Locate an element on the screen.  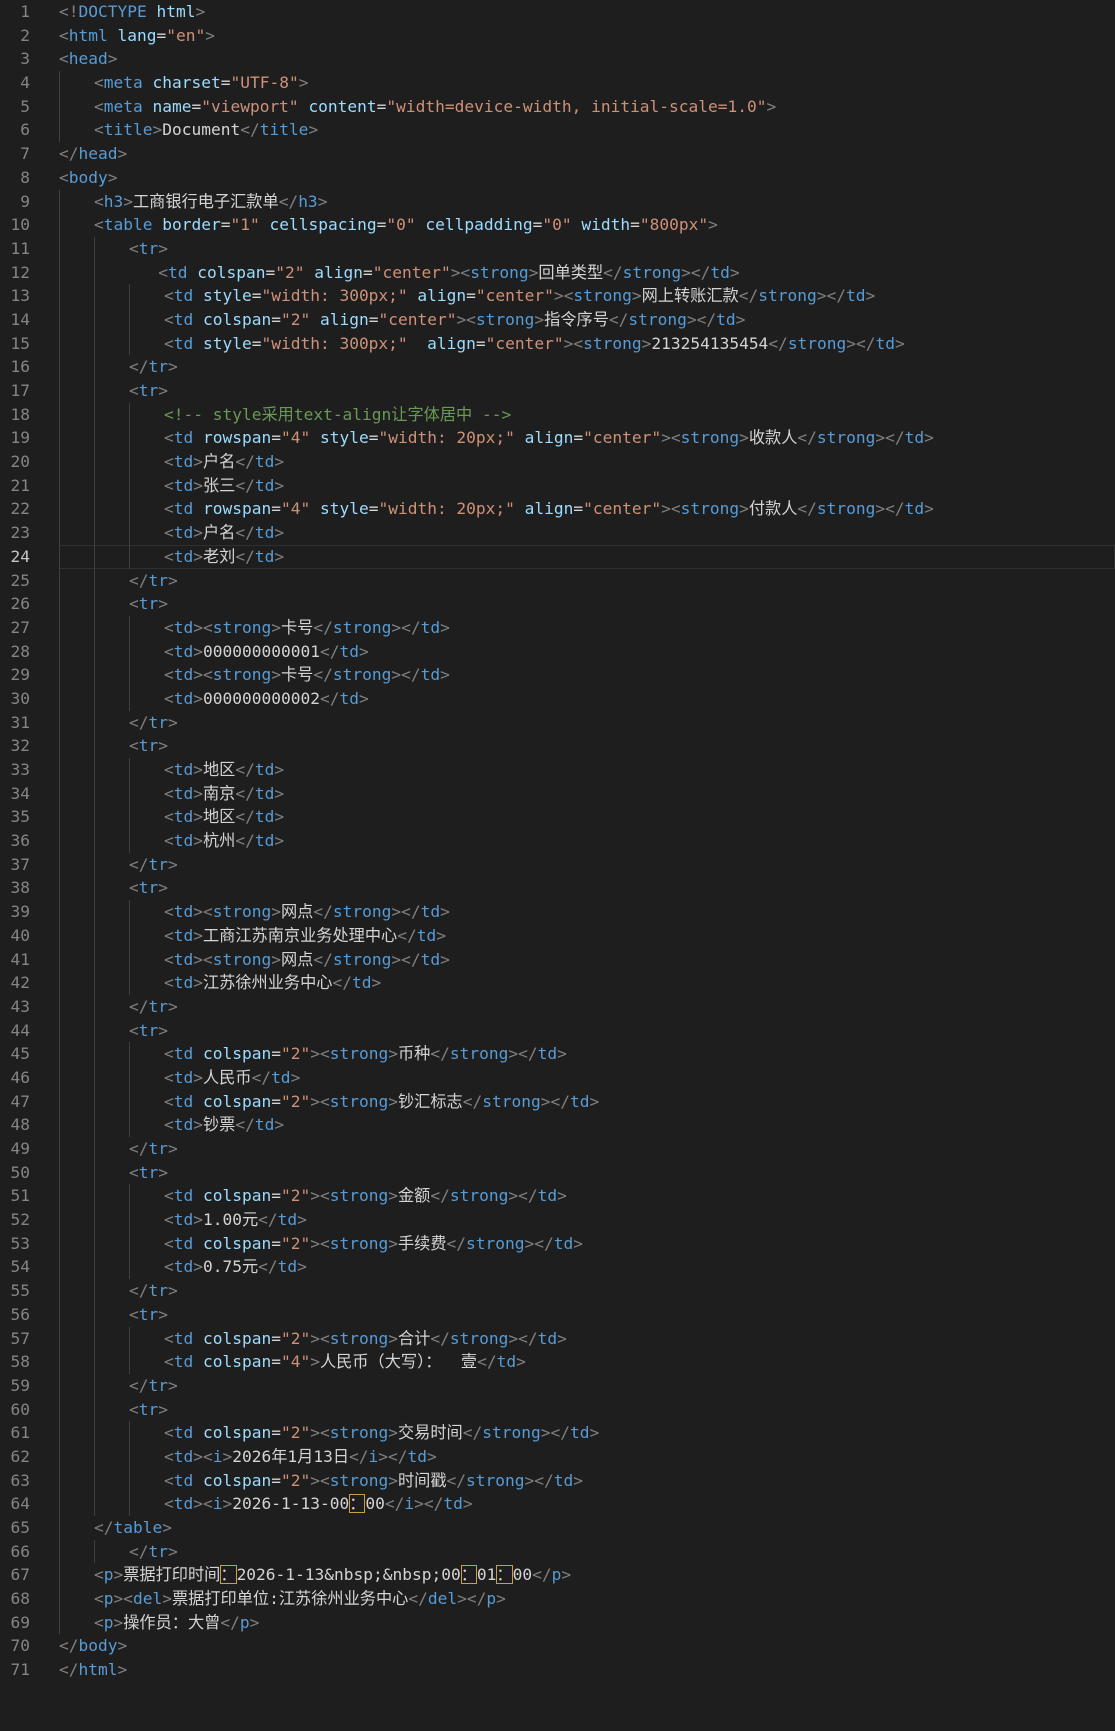
code-line: <td>杭州</td> is located at coordinates (587, 841).